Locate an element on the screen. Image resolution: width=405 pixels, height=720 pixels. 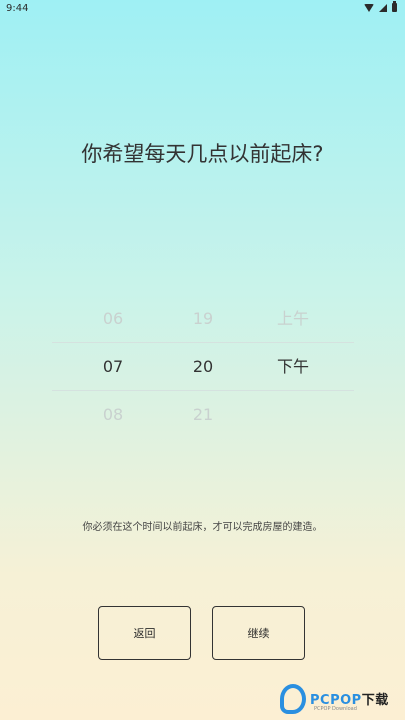
status-icons is located at coordinates (380, 6).